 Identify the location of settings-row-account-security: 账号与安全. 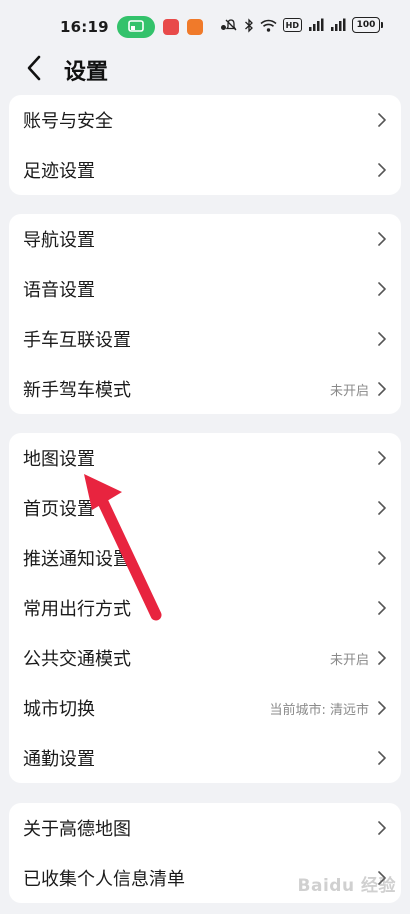
(205, 120).